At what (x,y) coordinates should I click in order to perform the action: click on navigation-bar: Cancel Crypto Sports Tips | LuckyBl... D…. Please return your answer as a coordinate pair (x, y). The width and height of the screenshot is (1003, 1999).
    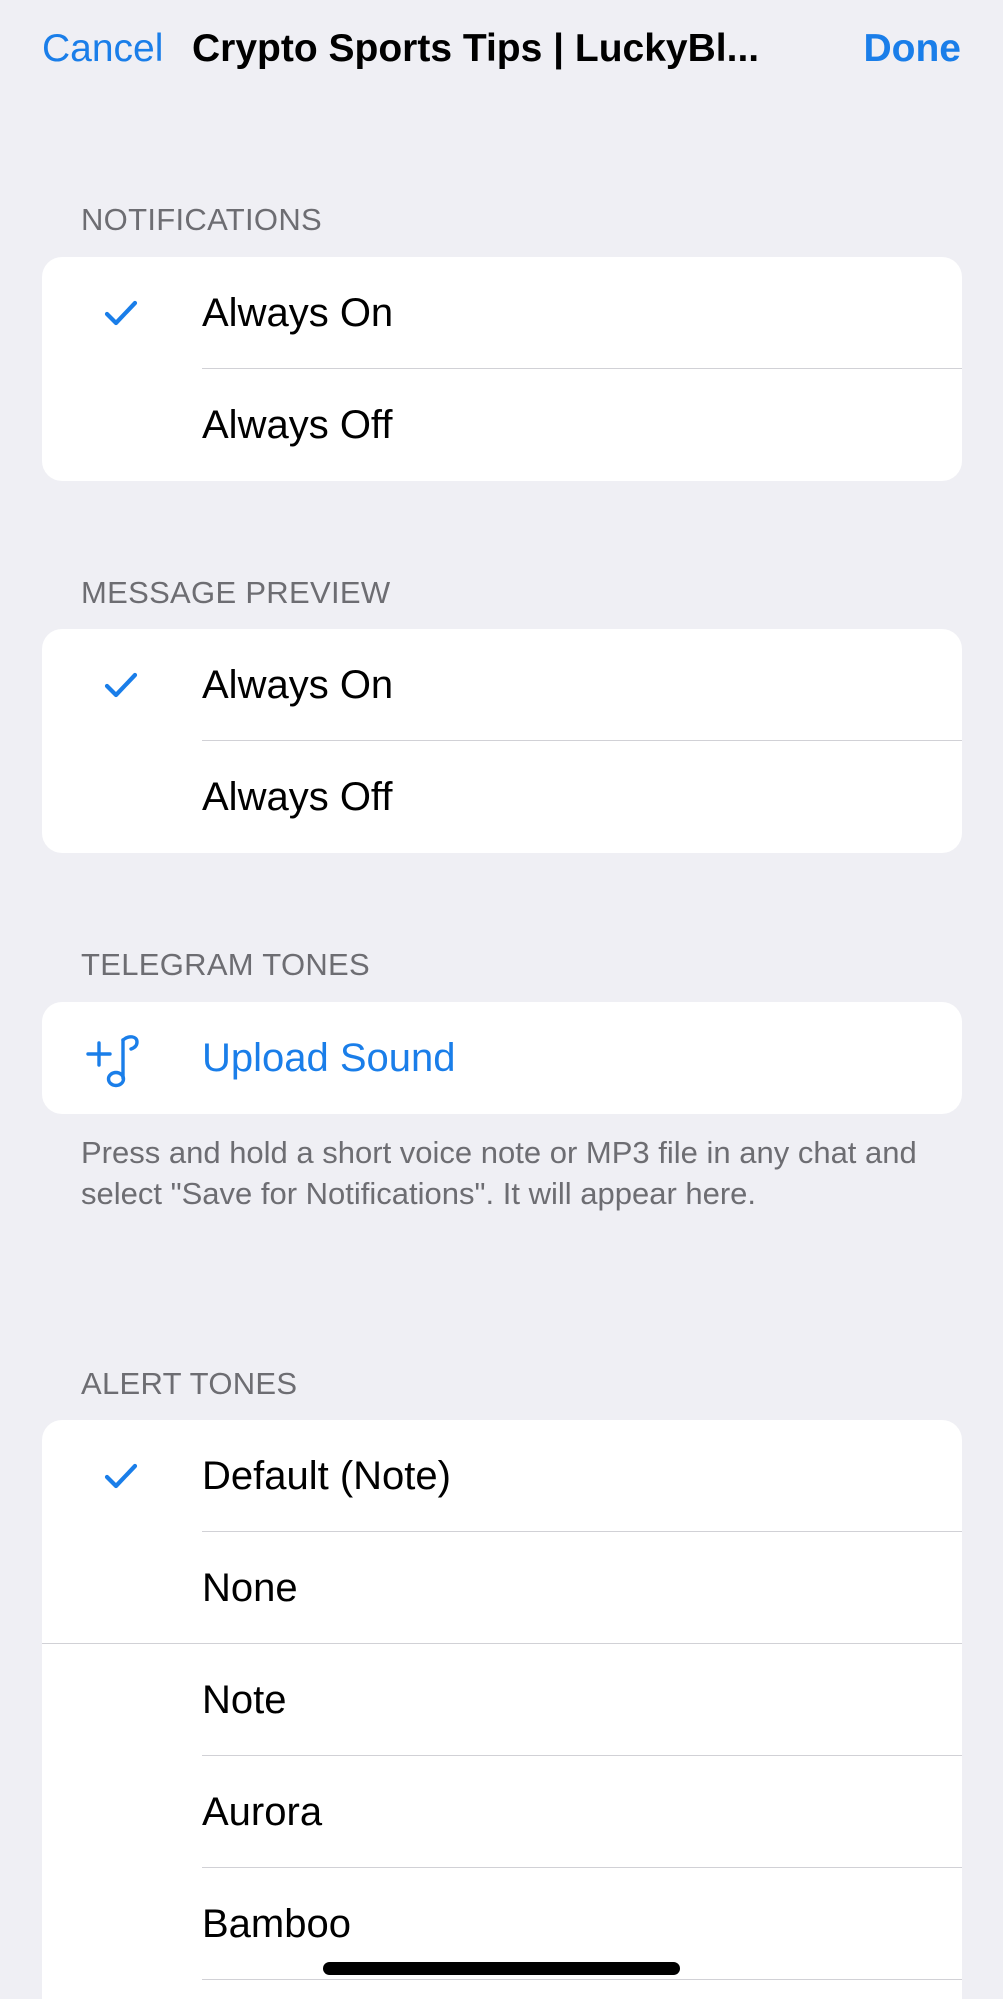
    Looking at the image, I should click on (501, 50).